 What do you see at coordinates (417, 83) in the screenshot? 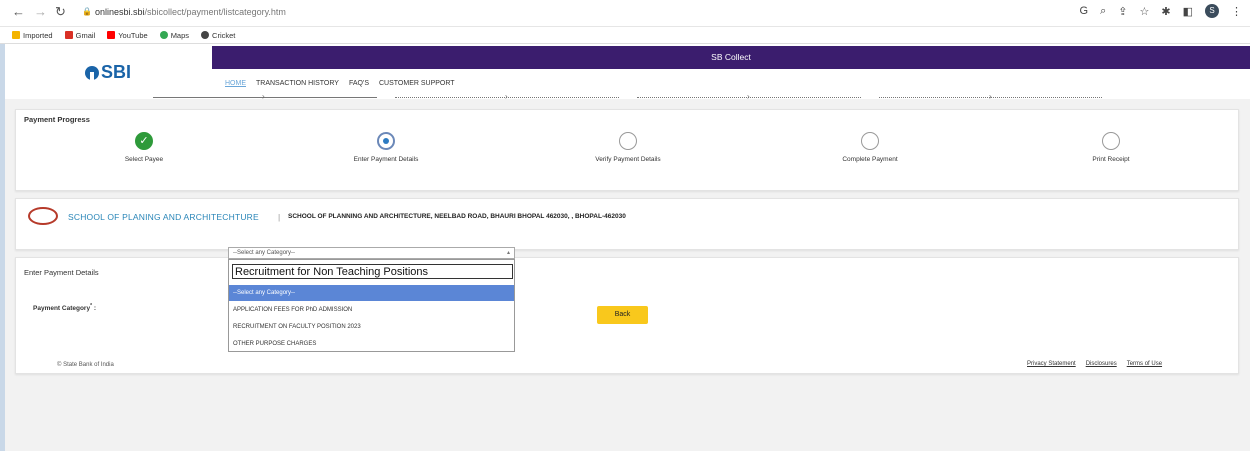
I see `nav-customer-support: CUSTOMER SUPPORT` at bounding box center [417, 83].